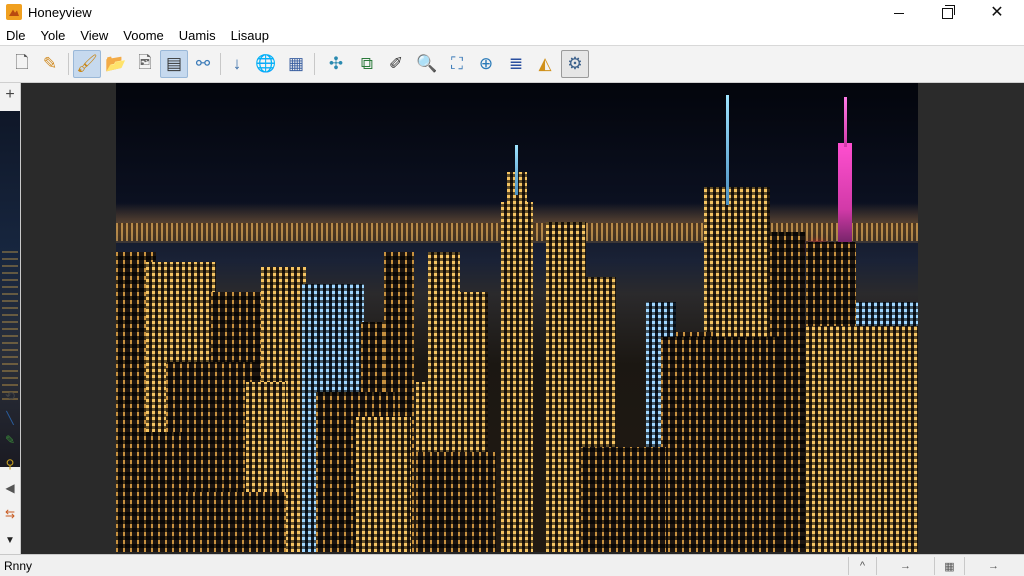 Image resolution: width=1024 pixels, height=576 pixels. What do you see at coordinates (516, 170) in the screenshot?
I see `tower-spire` at bounding box center [516, 170].